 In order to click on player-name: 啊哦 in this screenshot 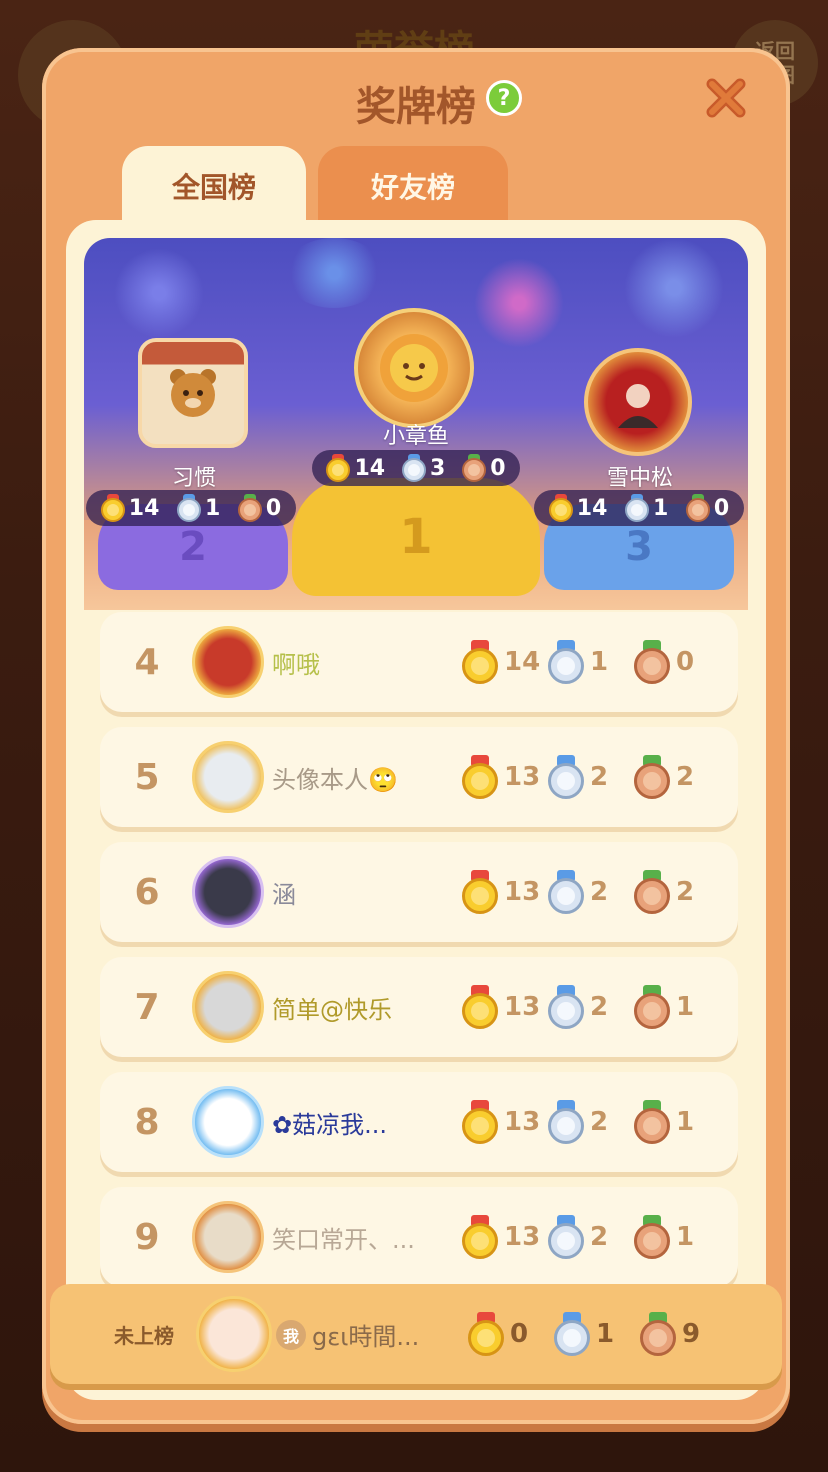, I will do `click(296, 664)`.